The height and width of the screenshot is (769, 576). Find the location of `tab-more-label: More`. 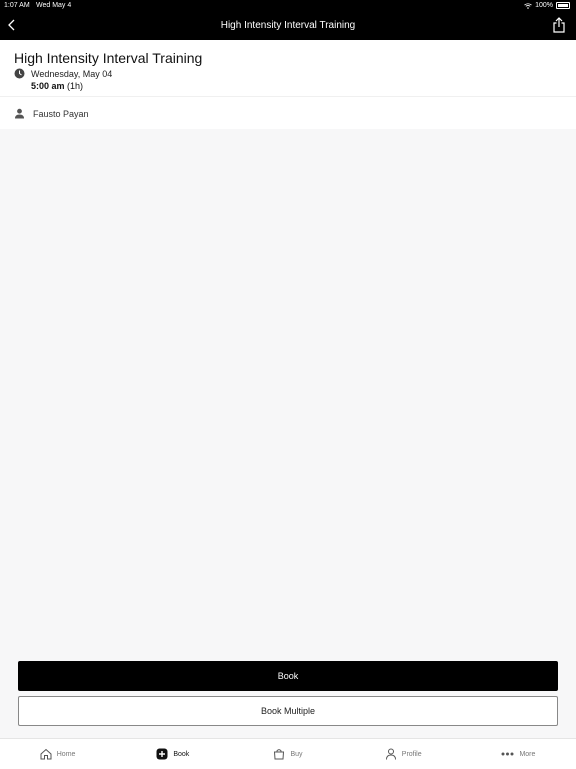

tab-more-label: More is located at coordinates (527, 754).